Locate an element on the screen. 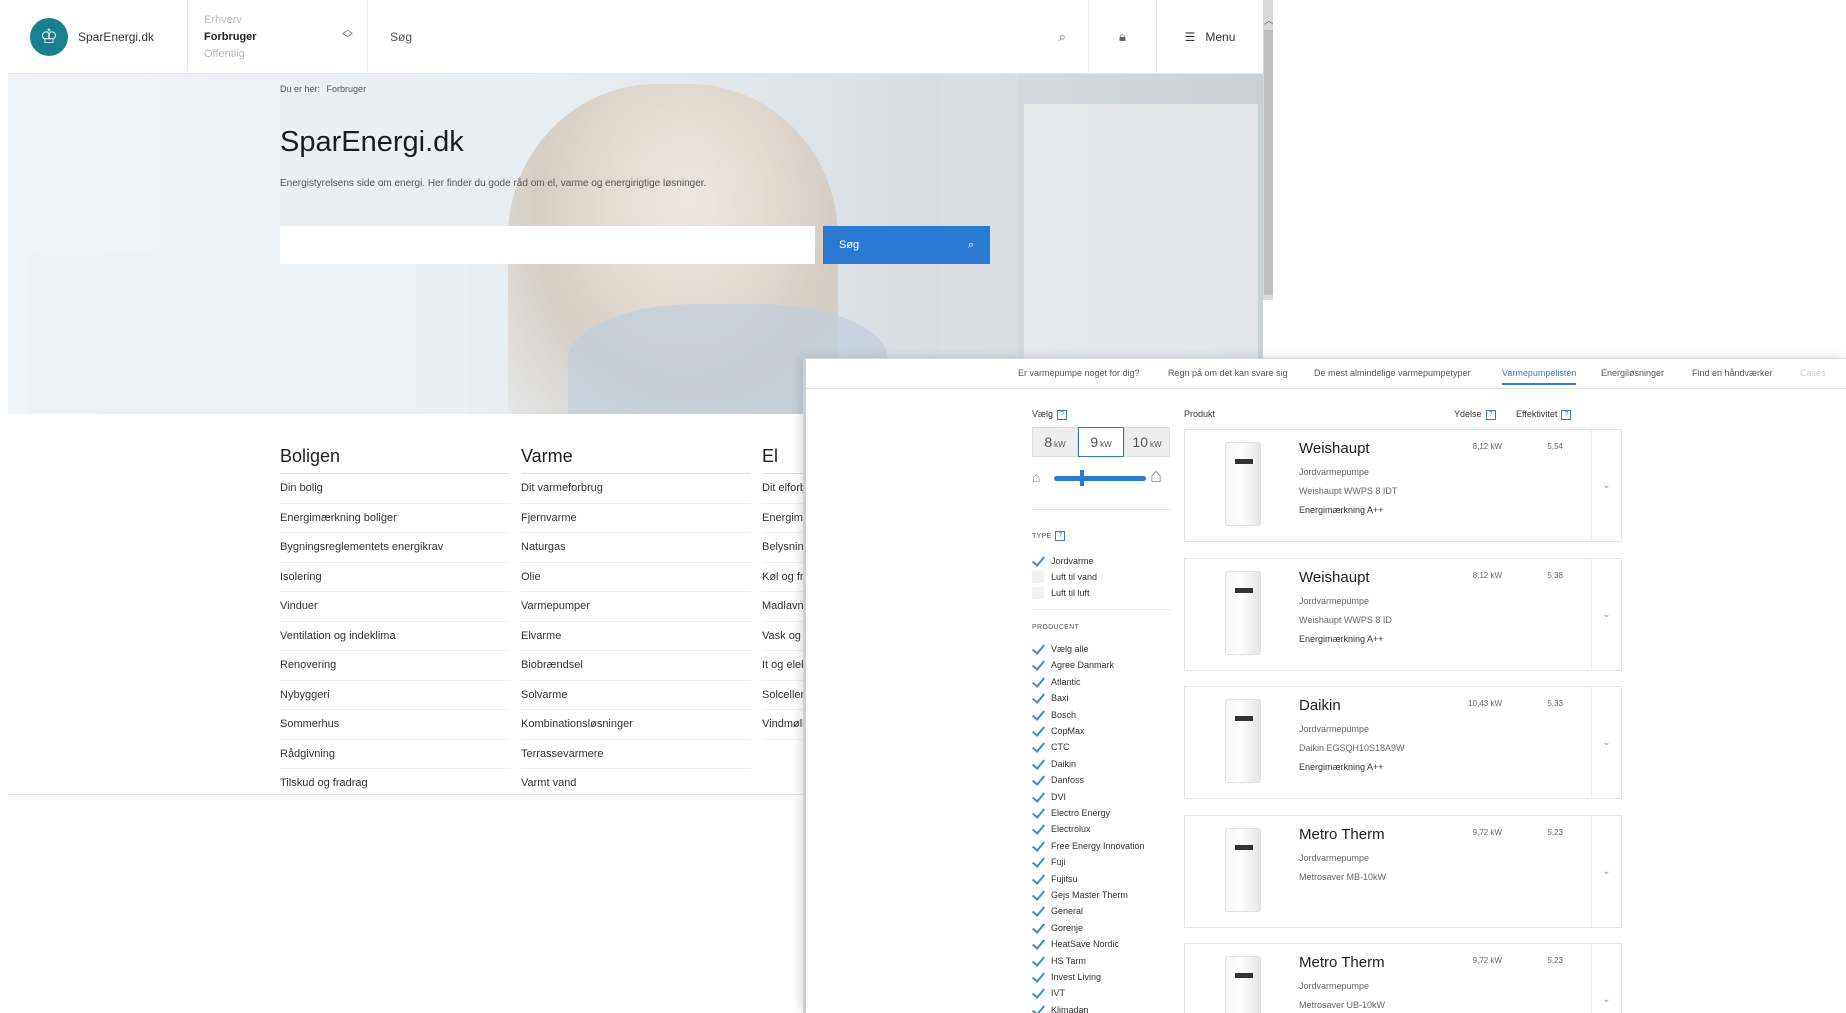  chevron-up-down-icon: ︿ ﹀ is located at coordinates (347, 35).